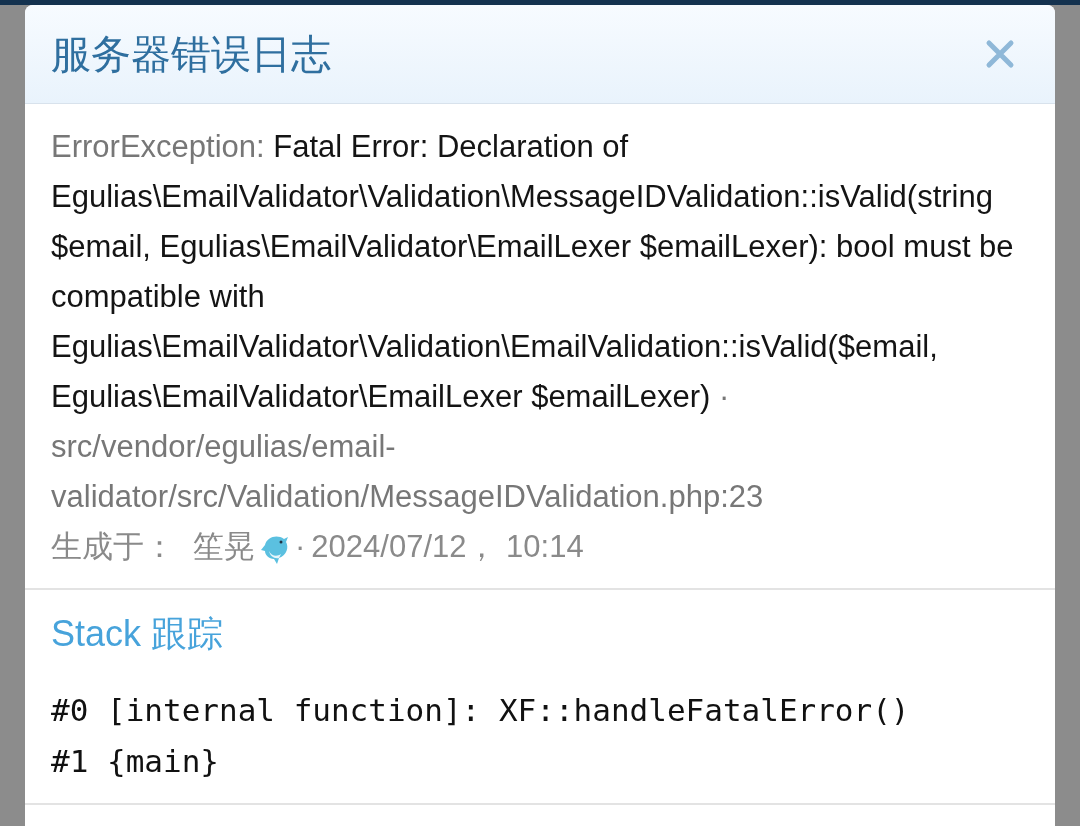  What do you see at coordinates (191, 54) in the screenshot?
I see `dialog-title: 服务器错误日志` at bounding box center [191, 54].